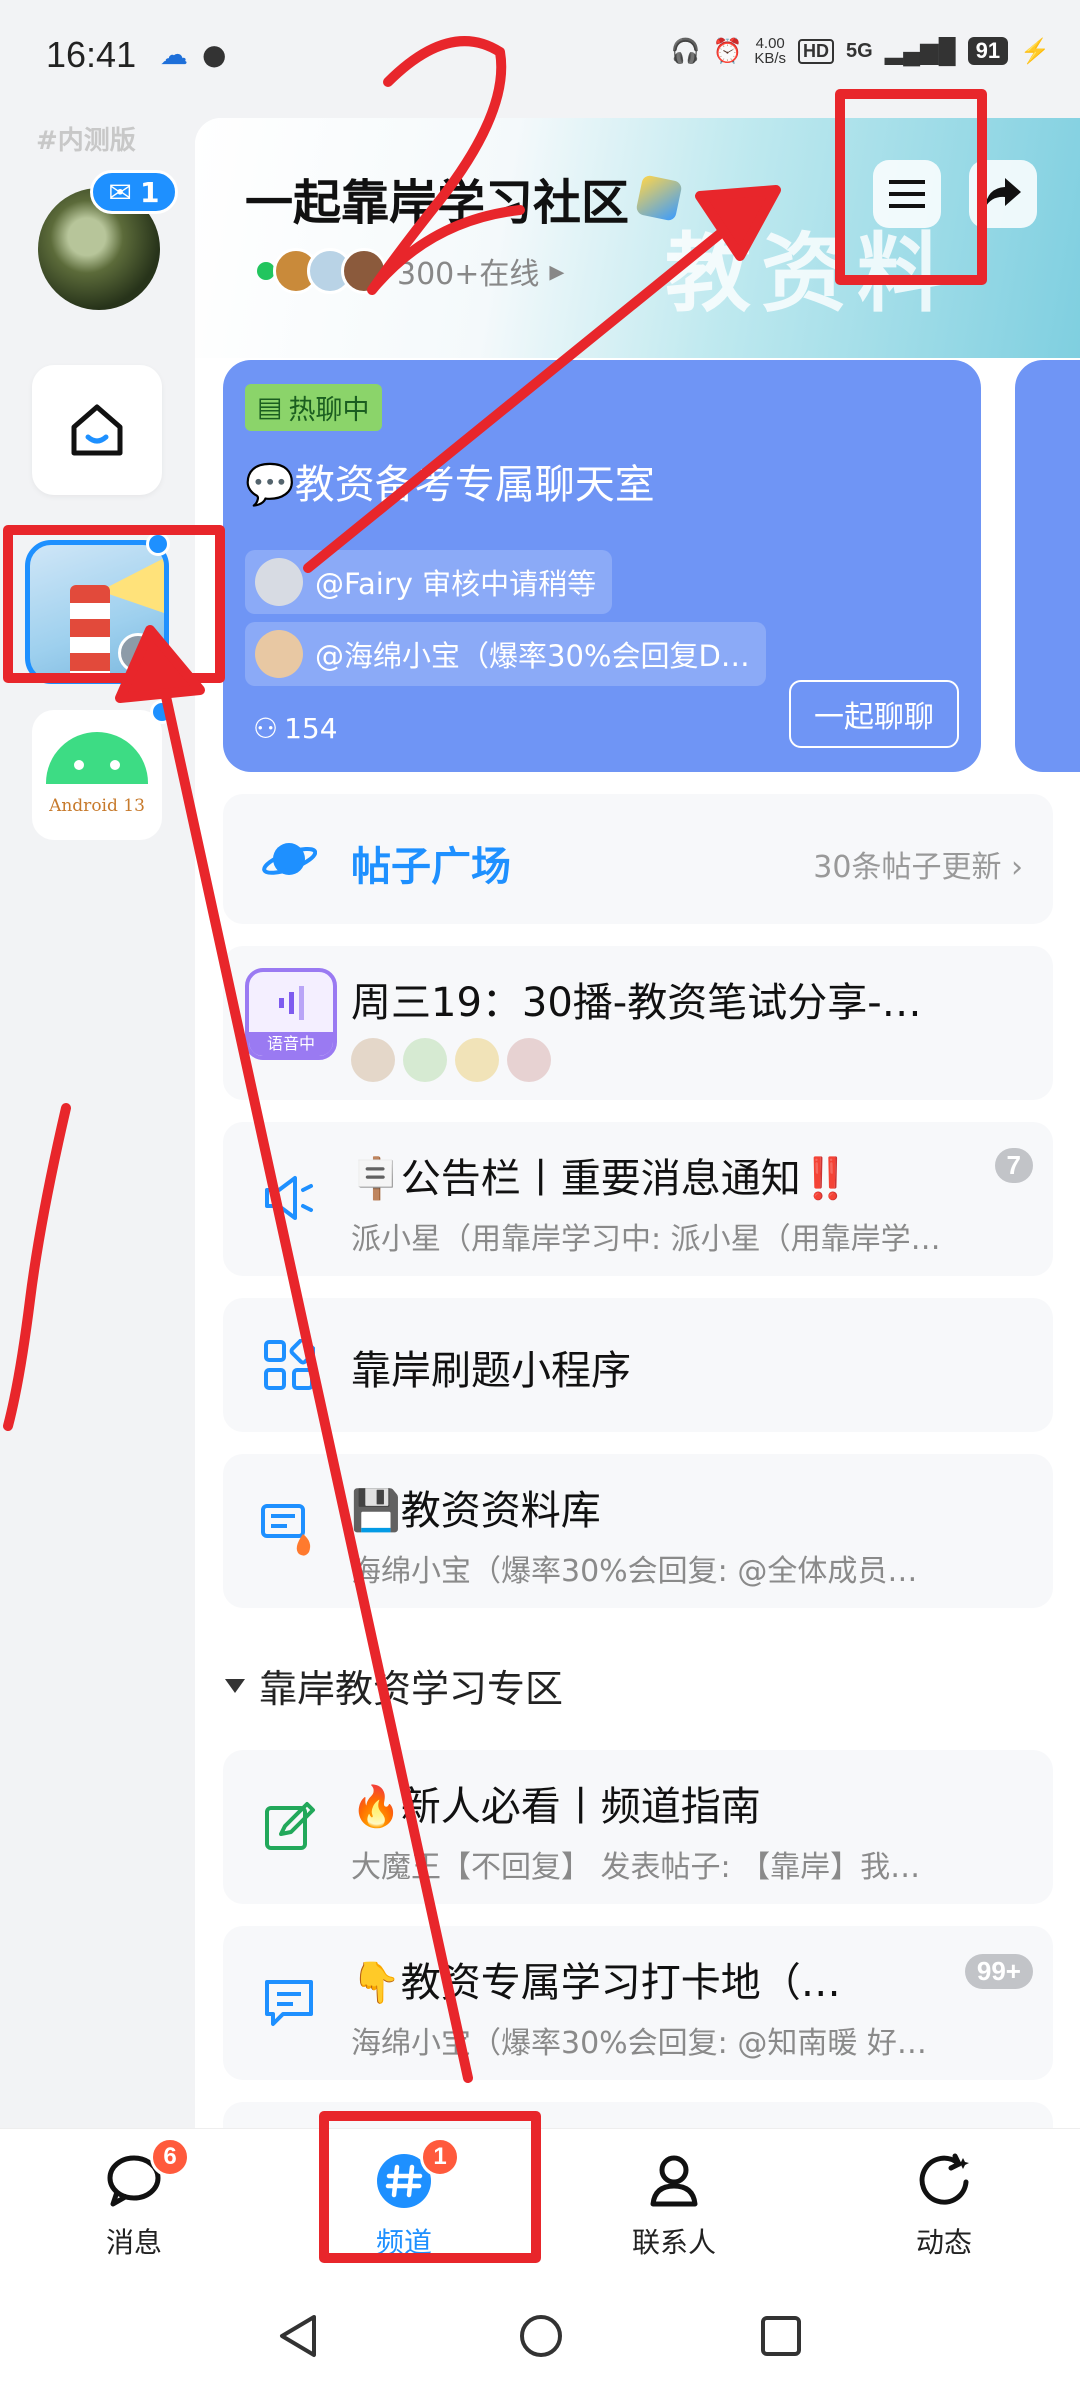  What do you see at coordinates (727, 51) in the screenshot?
I see `alarm-icon: ⏰` at bounding box center [727, 51].